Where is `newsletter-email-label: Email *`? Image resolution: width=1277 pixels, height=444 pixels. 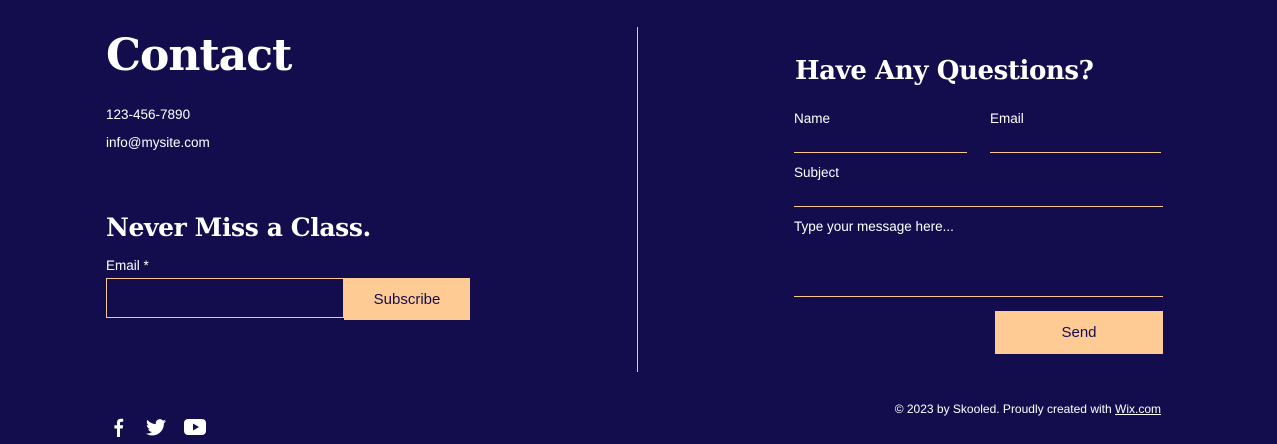
newsletter-email-label: Email * is located at coordinates (127, 265).